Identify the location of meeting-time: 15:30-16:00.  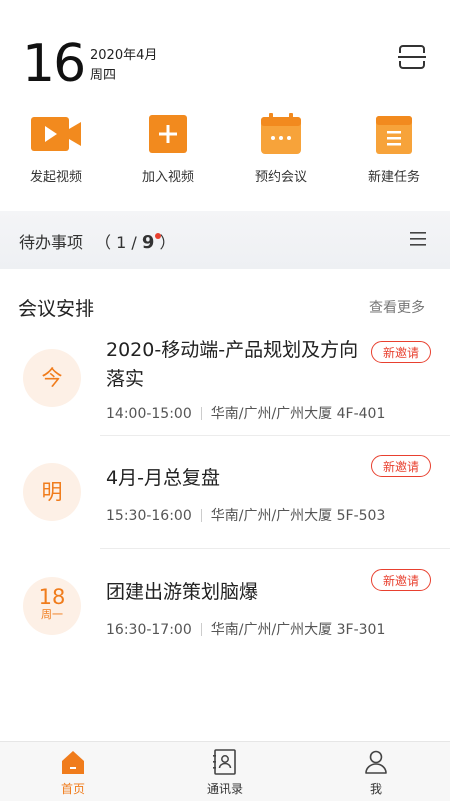
(149, 516).